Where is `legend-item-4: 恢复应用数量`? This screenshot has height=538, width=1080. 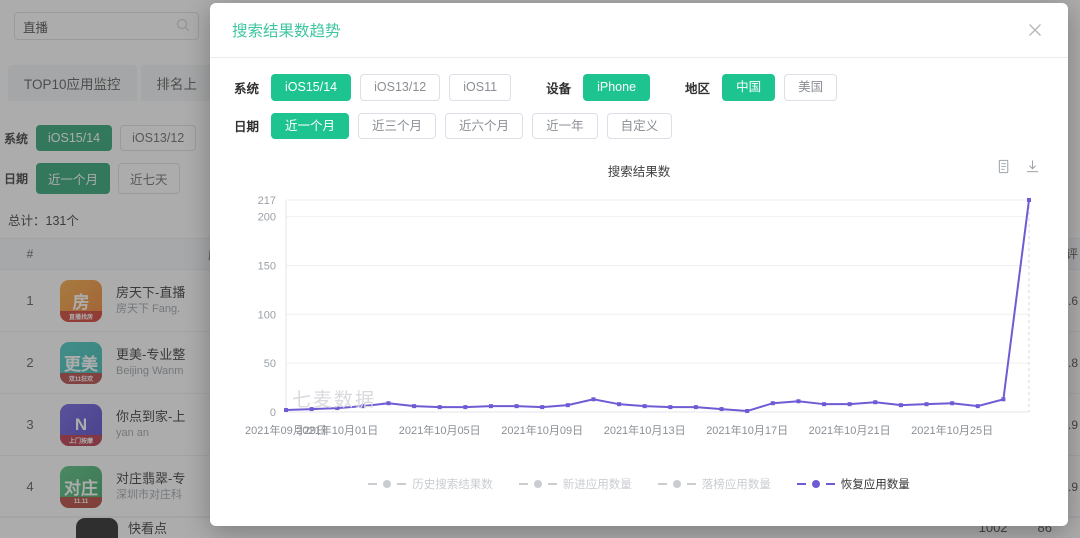
legend-item-4: 恢复应用数量 is located at coordinates (853, 484).